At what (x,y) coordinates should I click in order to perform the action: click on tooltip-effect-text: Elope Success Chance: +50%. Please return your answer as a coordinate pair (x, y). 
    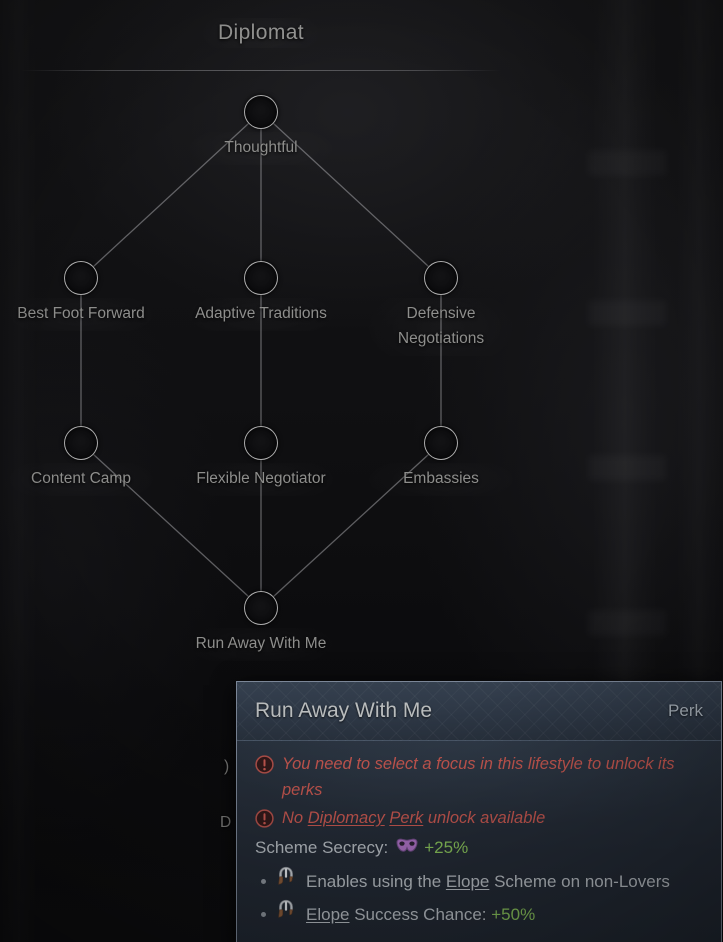
    Looking at the image, I should click on (420, 915).